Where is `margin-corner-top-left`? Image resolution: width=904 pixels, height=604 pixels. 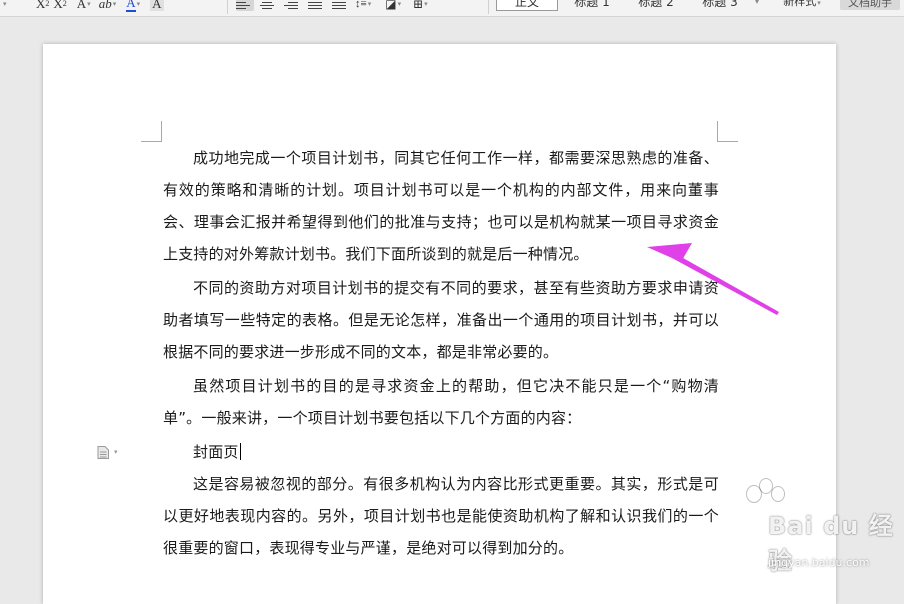
margin-corner-top-left is located at coordinates (151, 131).